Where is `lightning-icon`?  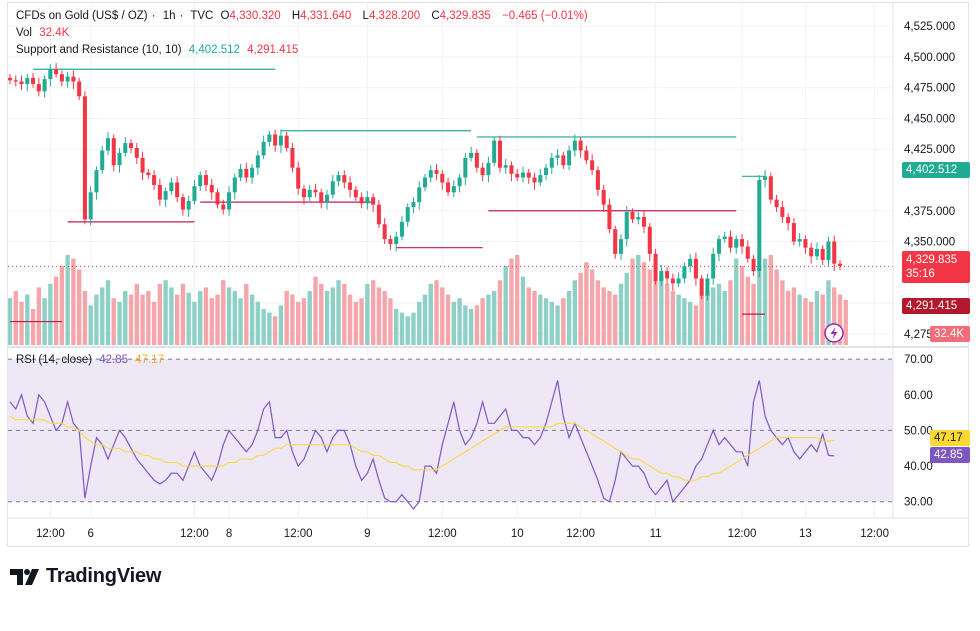
lightning-icon is located at coordinates (834, 333).